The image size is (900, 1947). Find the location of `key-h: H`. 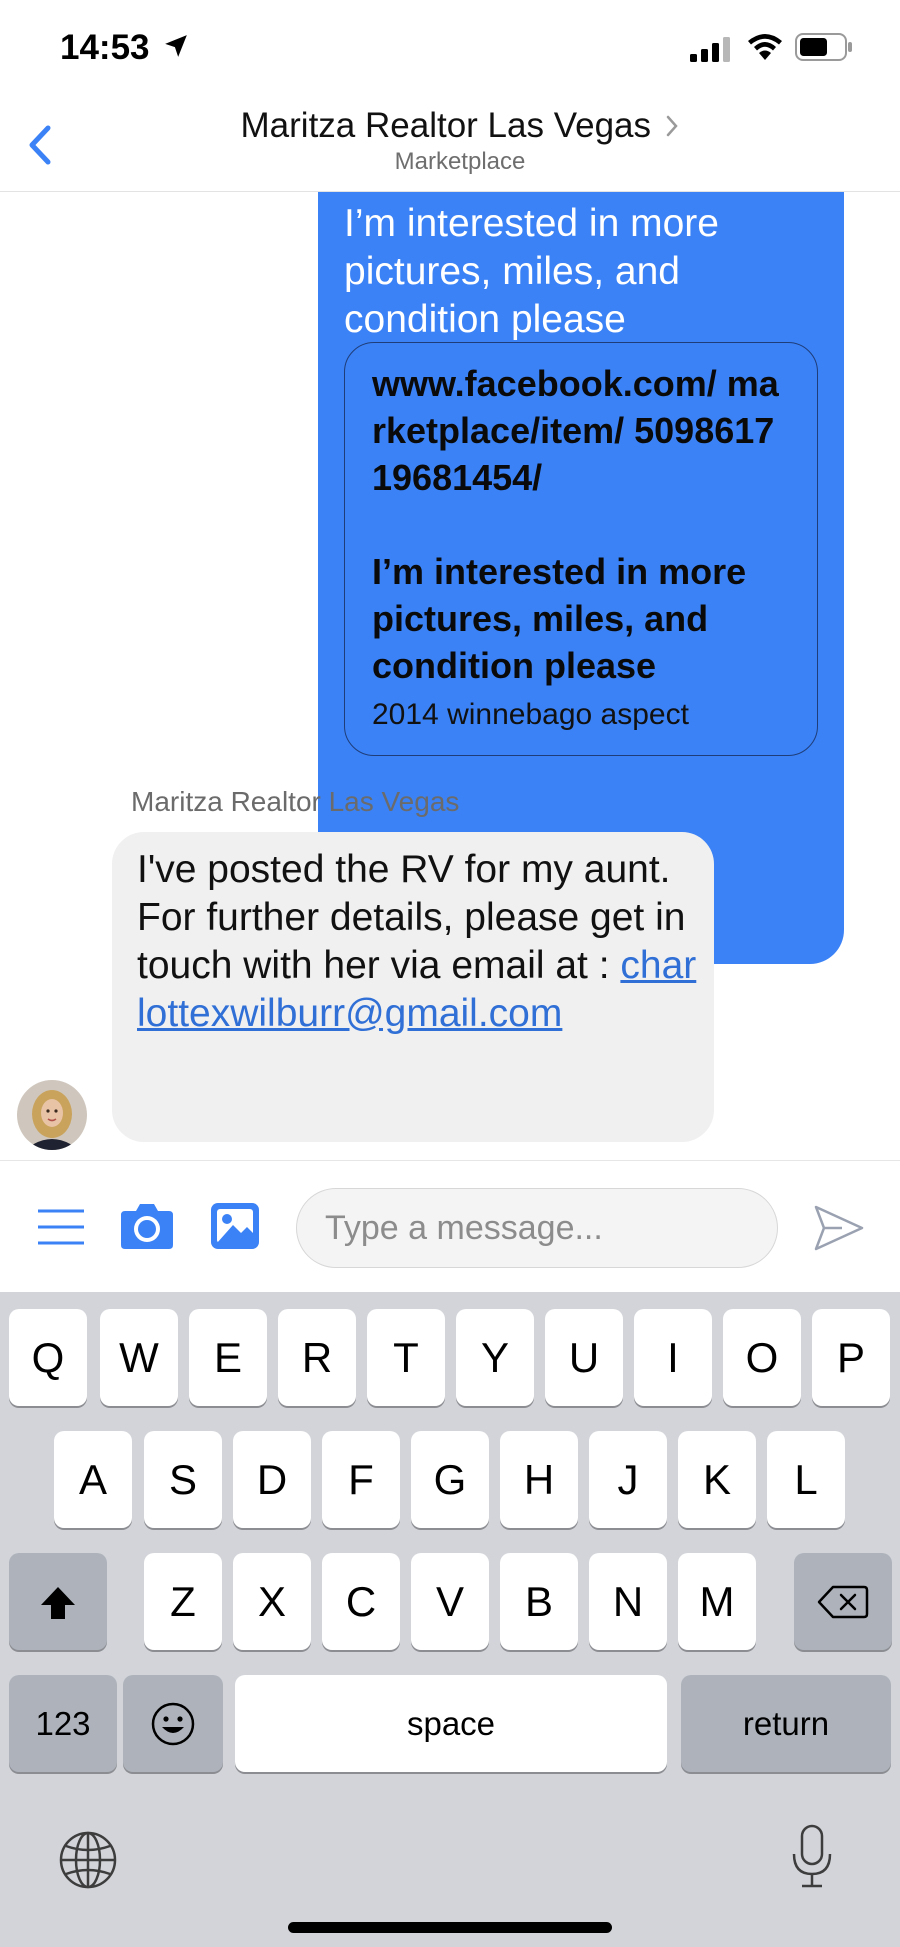

key-h: H is located at coordinates (539, 1479).